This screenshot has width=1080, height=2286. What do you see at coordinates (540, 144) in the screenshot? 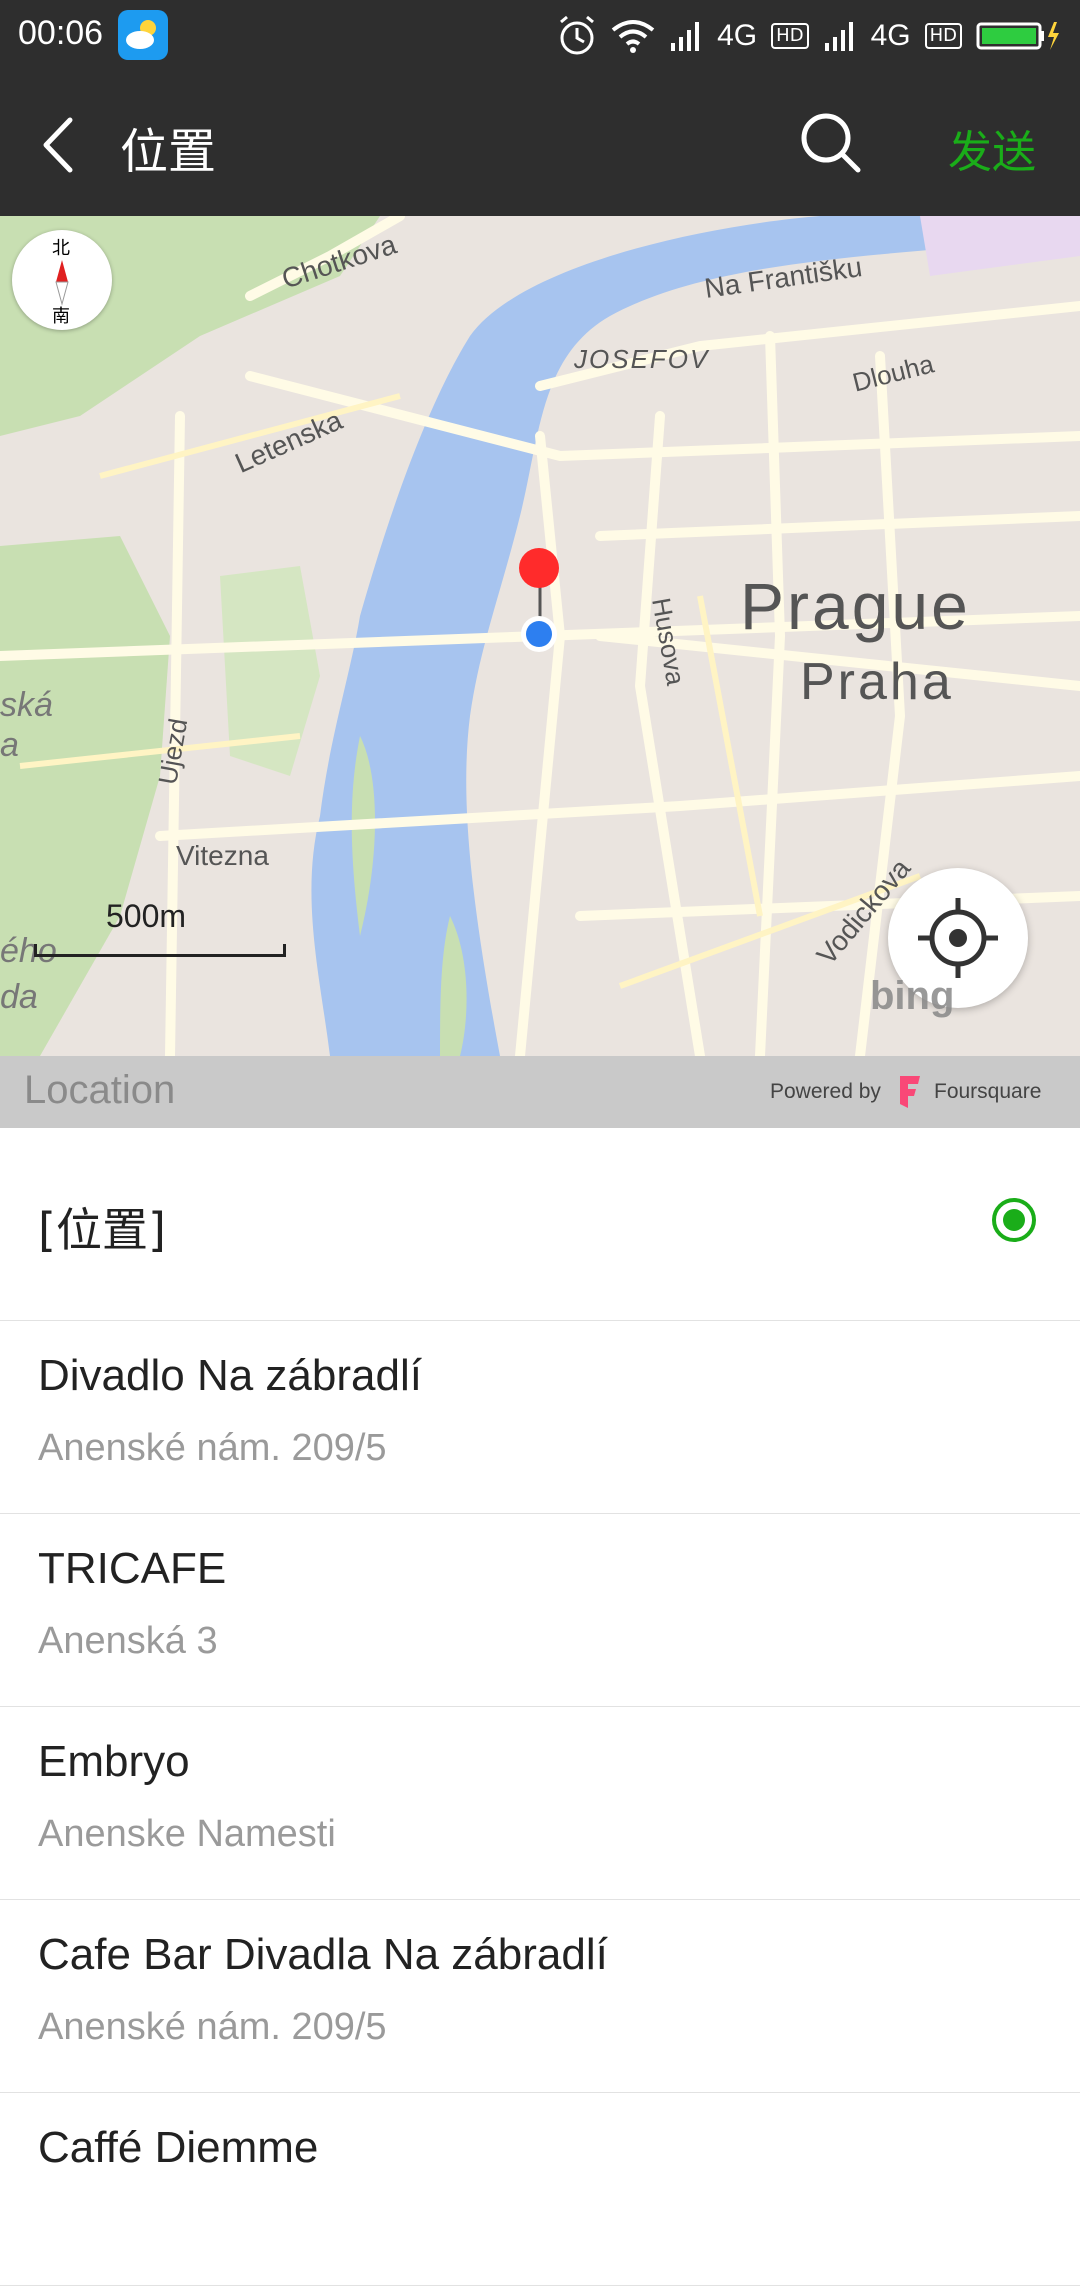
I see `navigation-bar: 位置 发送` at bounding box center [540, 144].